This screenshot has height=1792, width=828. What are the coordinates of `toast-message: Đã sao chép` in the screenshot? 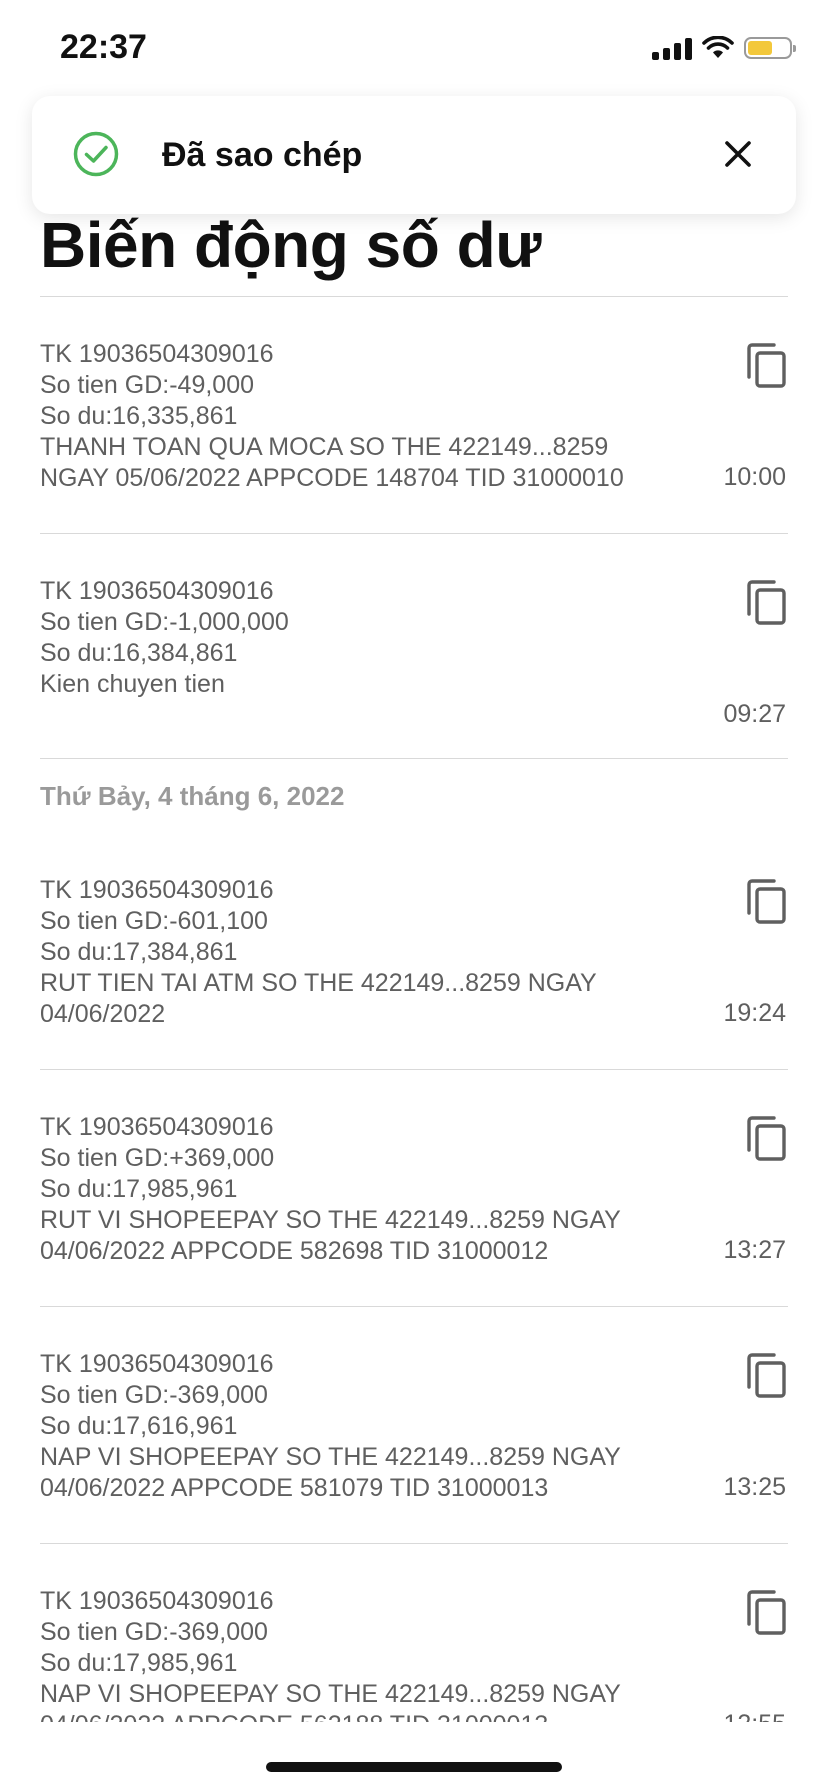 It's located at (262, 155).